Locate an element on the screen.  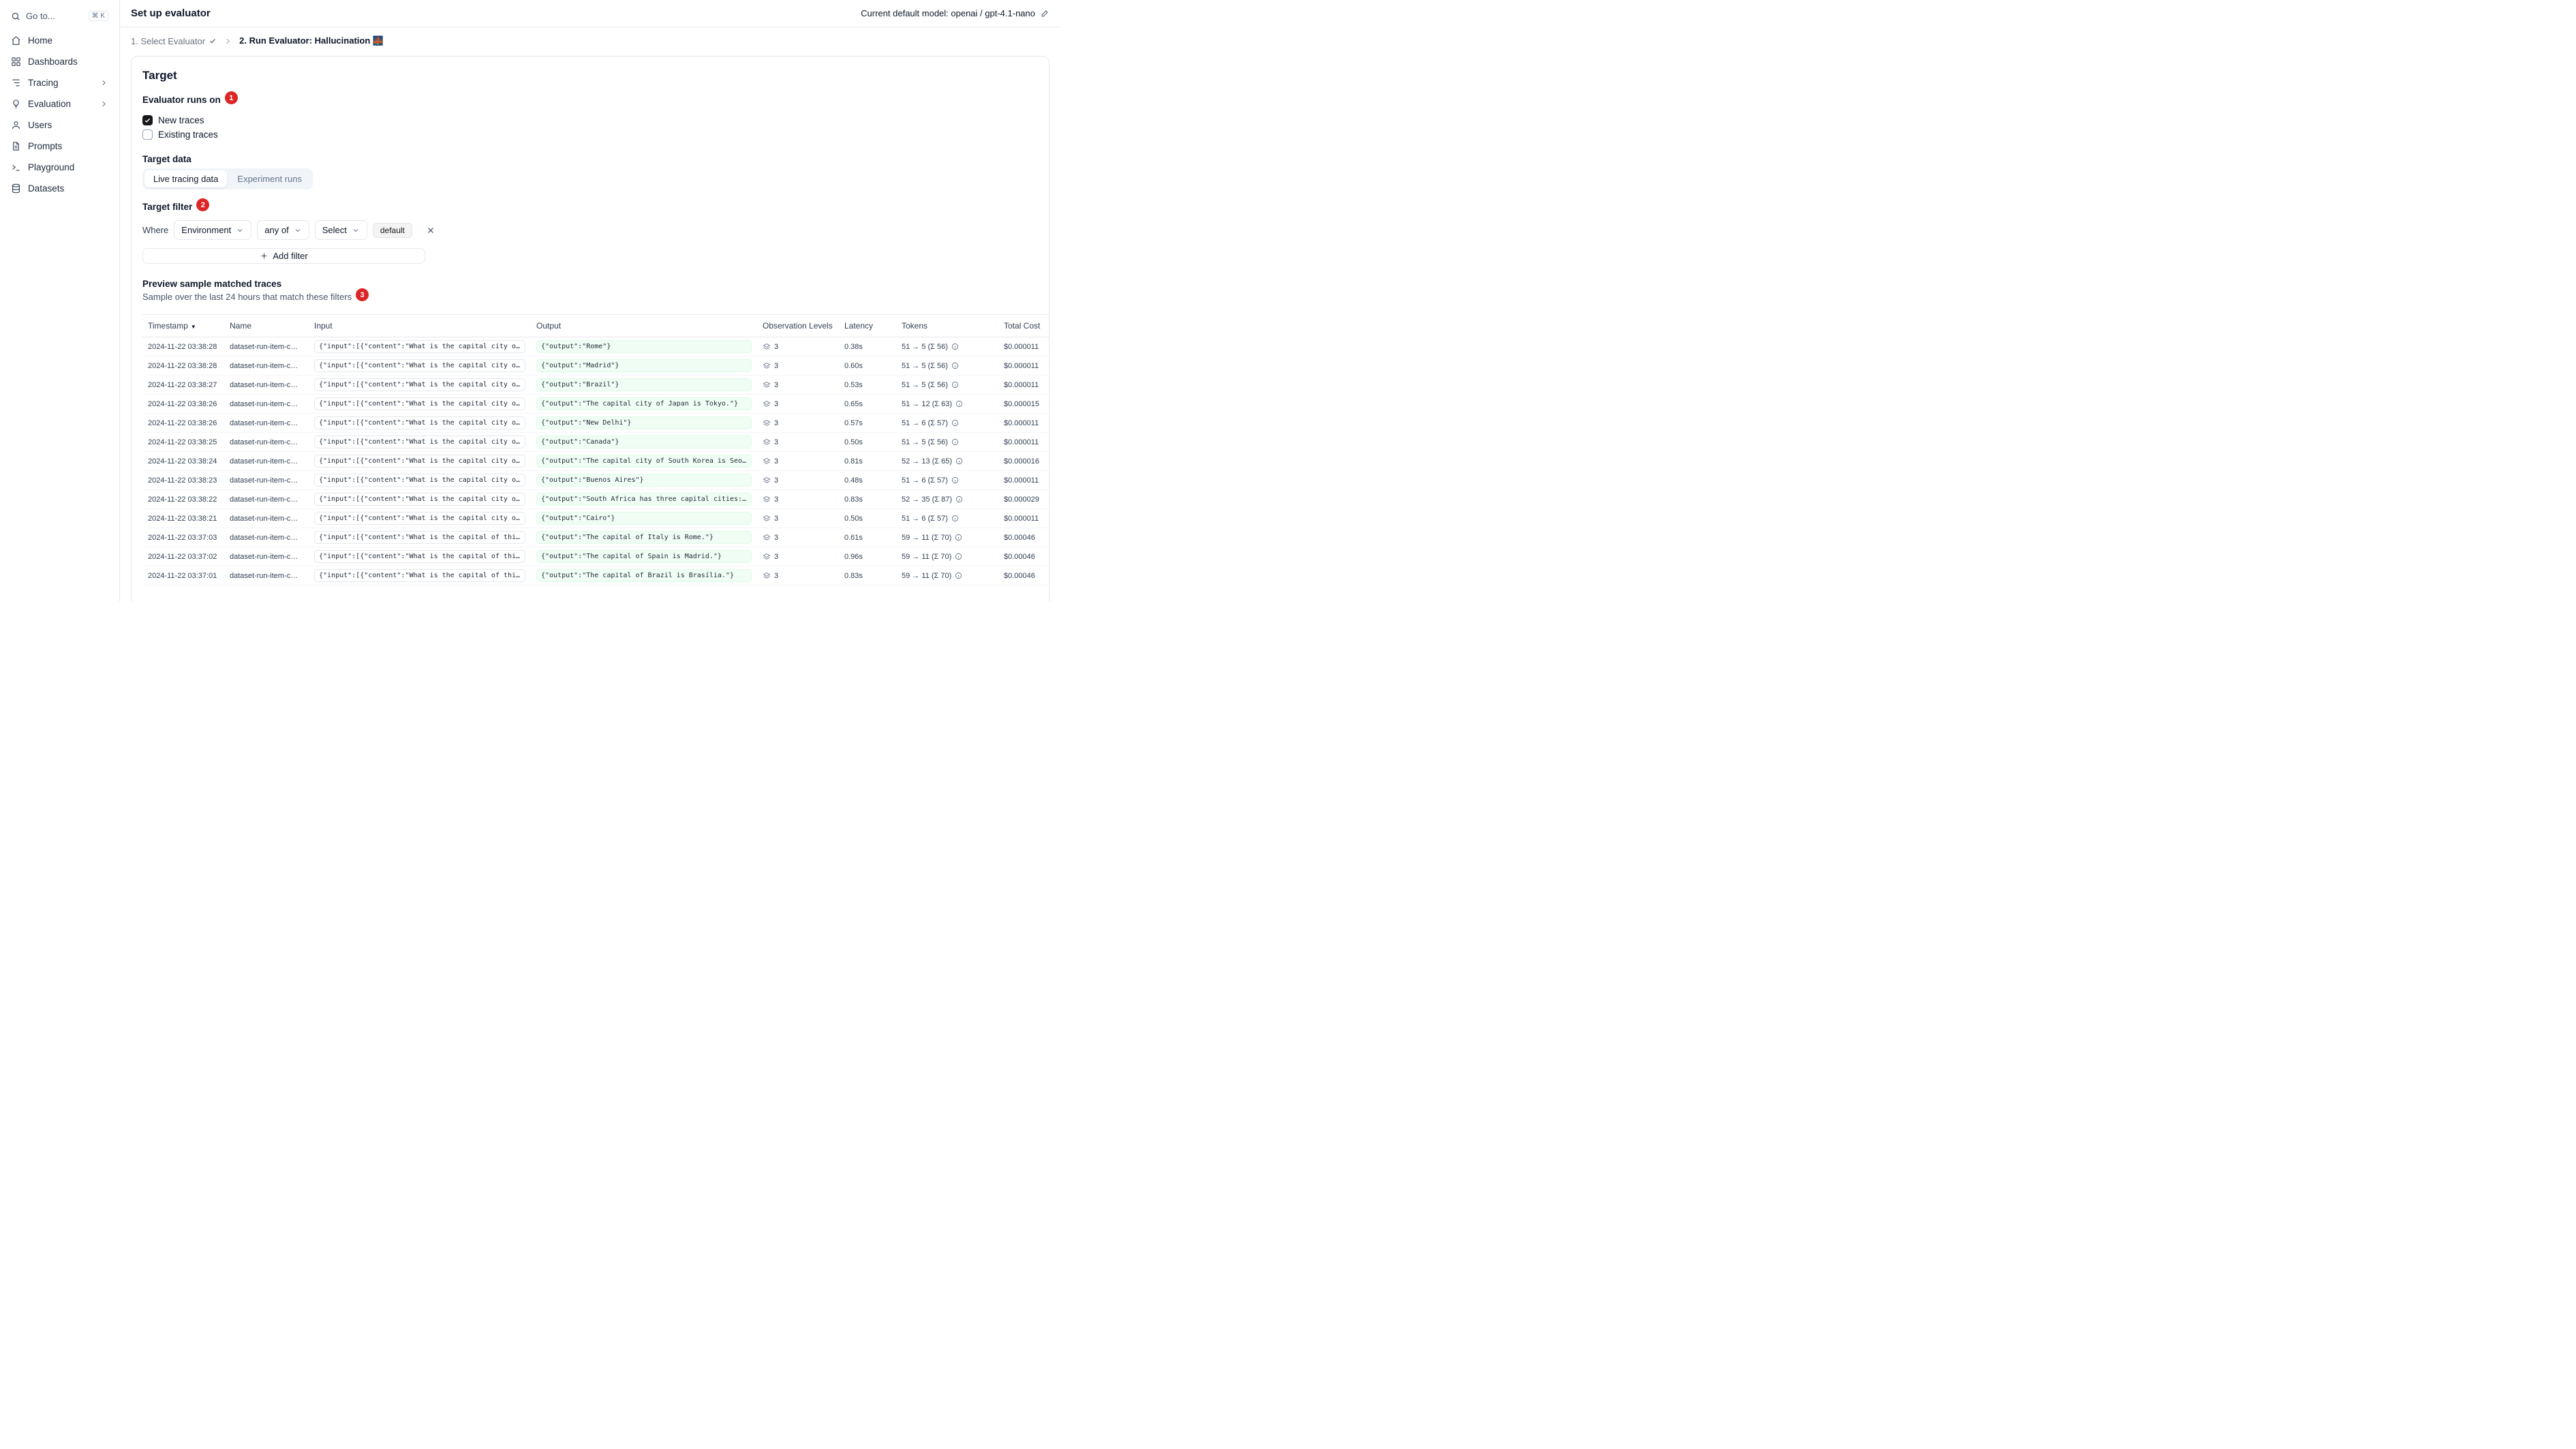
tab-experiment-runs: Experiment runs is located at coordinates (269, 179).